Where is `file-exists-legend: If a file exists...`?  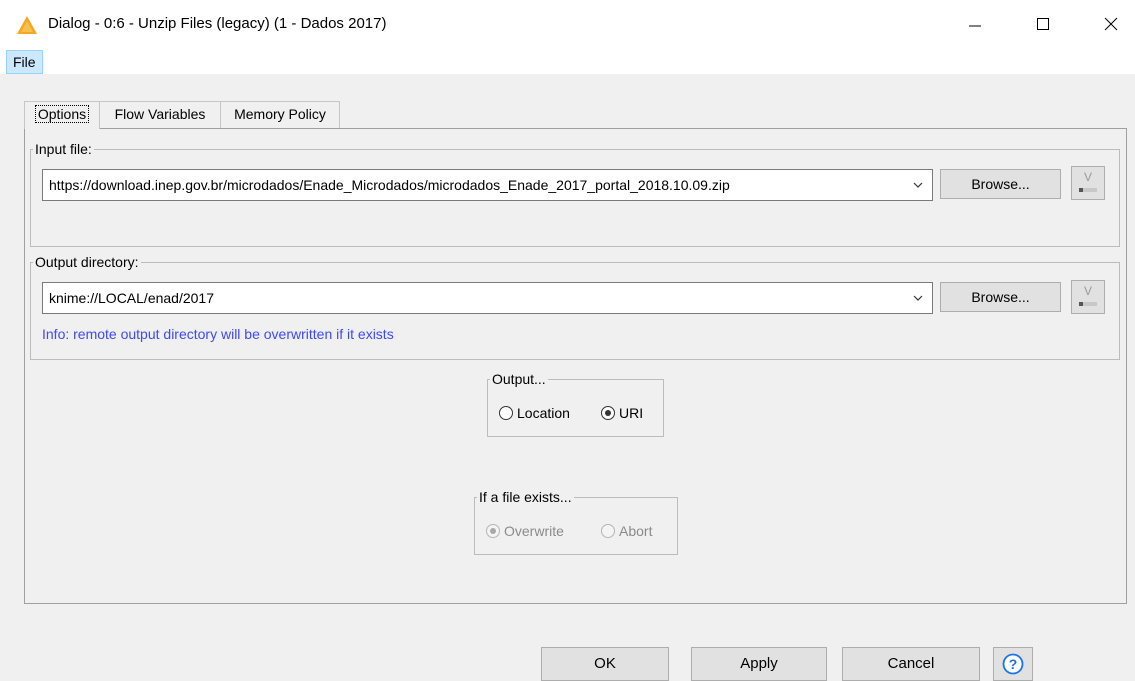
file-exists-legend: If a file exists... is located at coordinates (525, 497).